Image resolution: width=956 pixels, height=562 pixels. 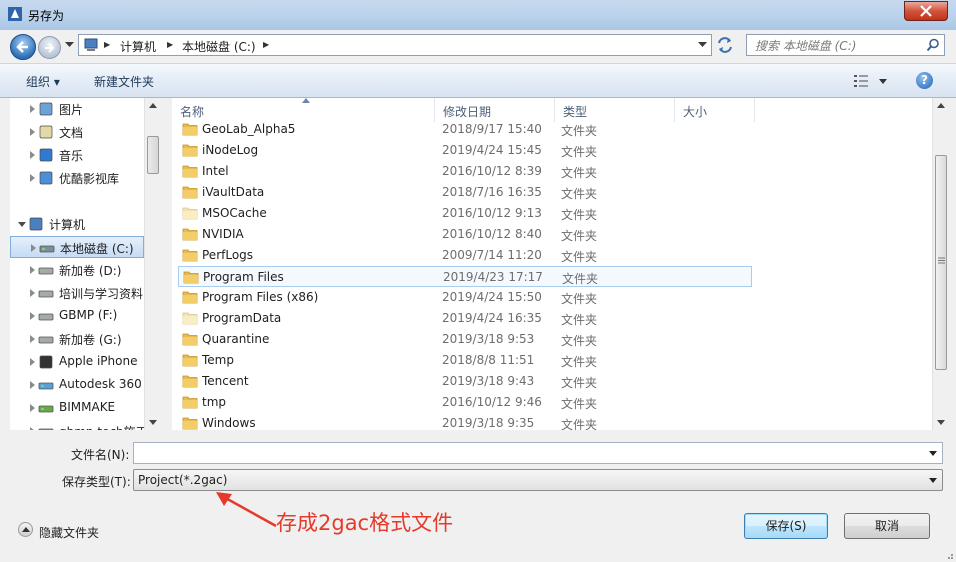 What do you see at coordinates (77, 293) in the screenshot?
I see `sidebar-item: 培训与学习资料` at bounding box center [77, 293].